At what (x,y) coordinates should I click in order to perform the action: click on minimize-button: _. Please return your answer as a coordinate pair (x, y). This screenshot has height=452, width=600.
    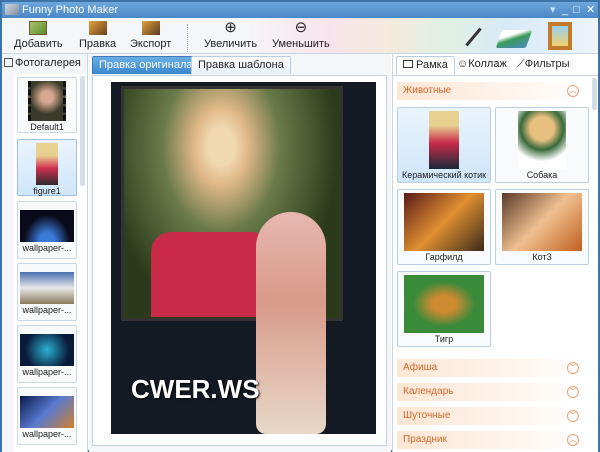
    Looking at the image, I should click on (565, 10).